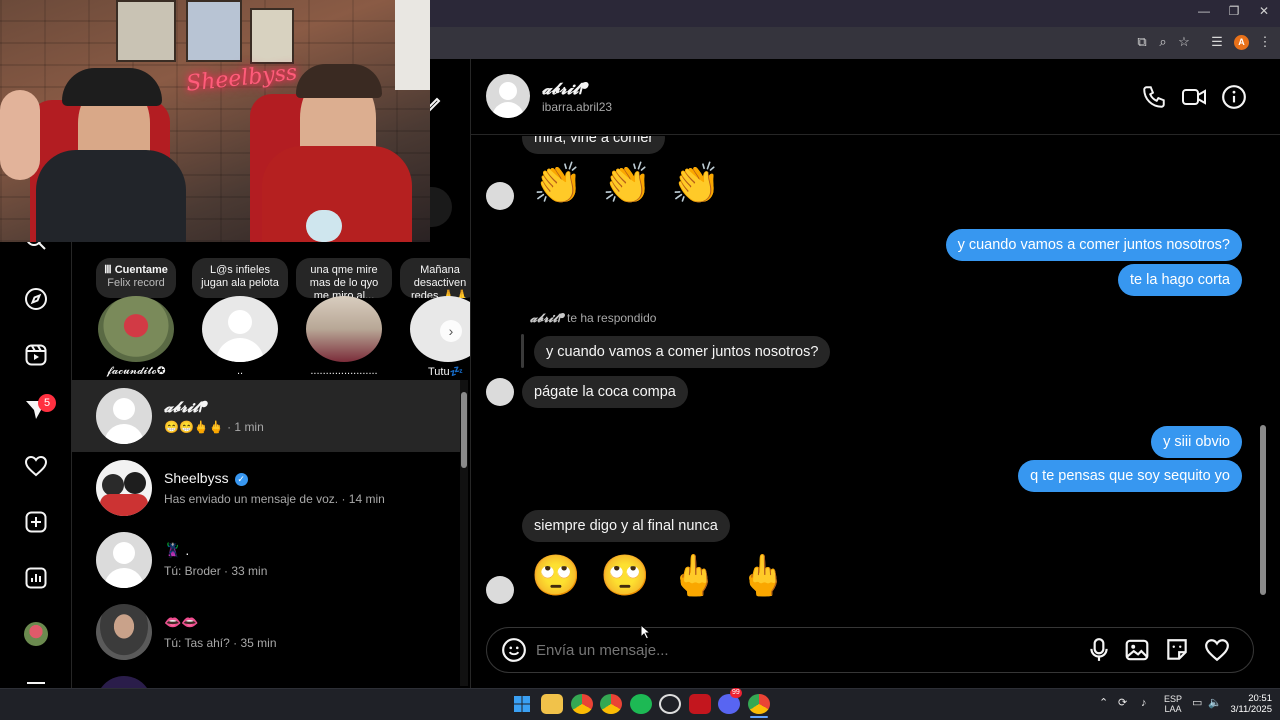 The image size is (1280, 720). I want to click on reply-quote-bar, so click(522, 351).